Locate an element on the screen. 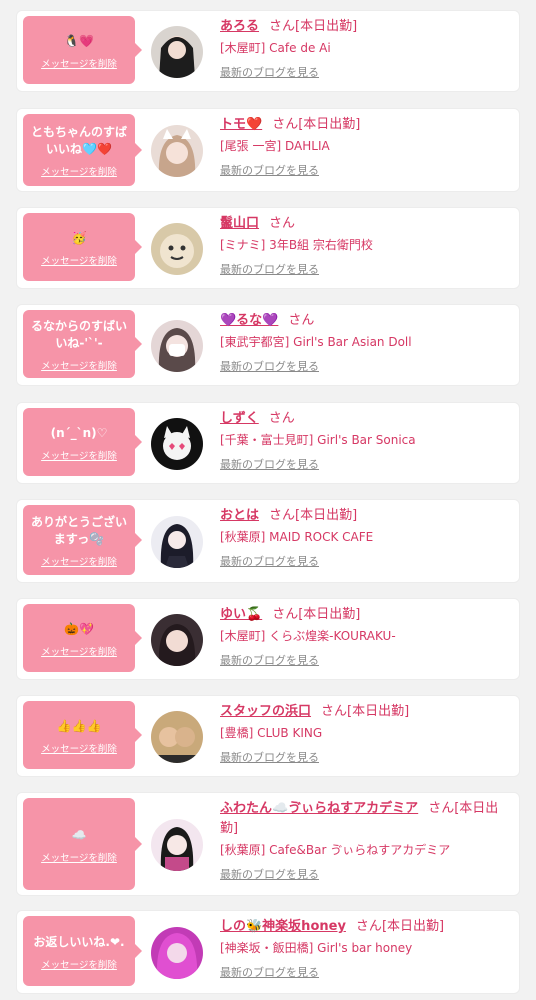  card-info: トモ❤️ さん[本日出勤] [尾張 一宮] DAHLIA 最新のブログを見る is located at coordinates (365, 147).